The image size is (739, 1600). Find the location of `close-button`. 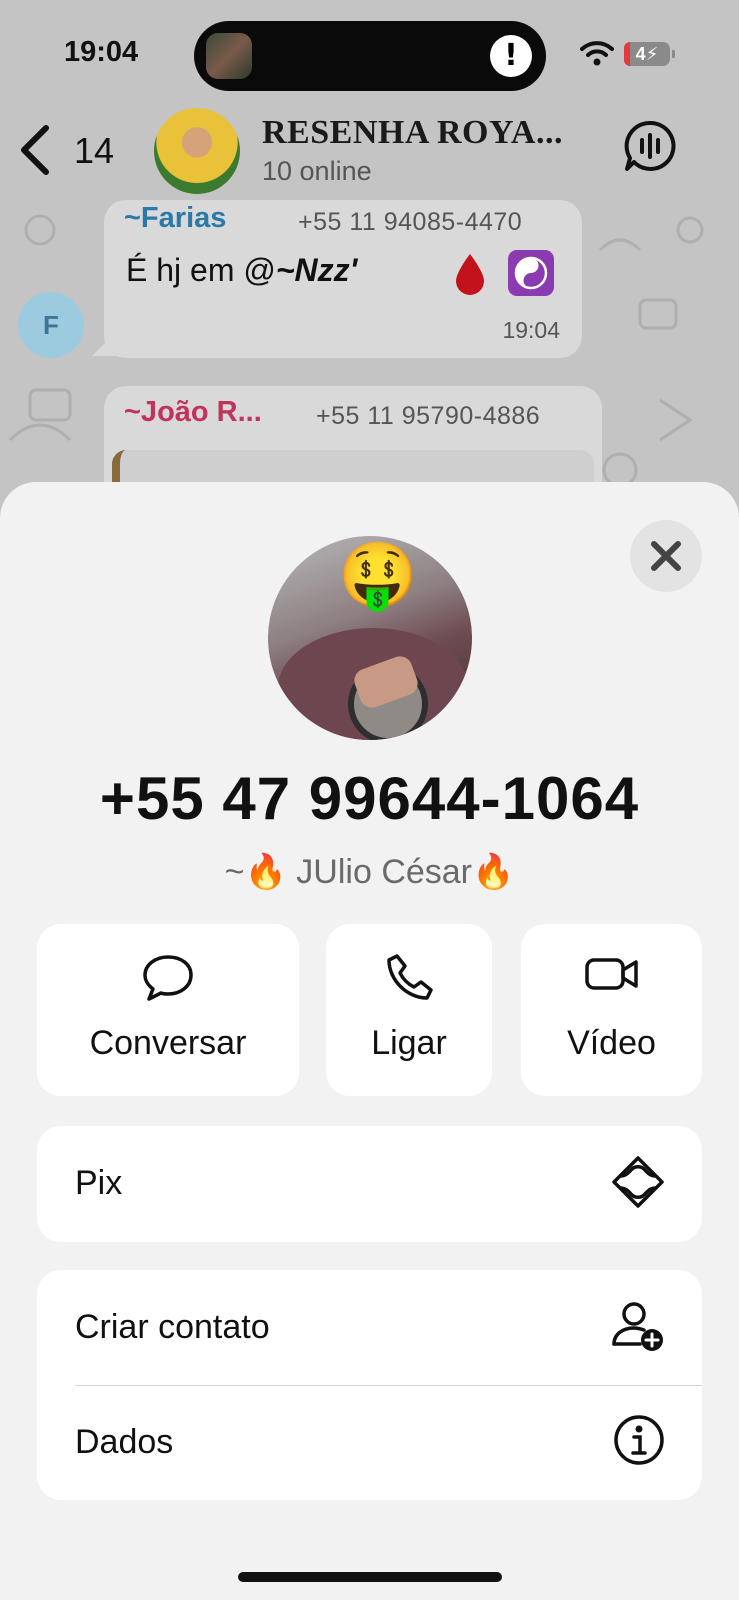

close-button is located at coordinates (666, 556).